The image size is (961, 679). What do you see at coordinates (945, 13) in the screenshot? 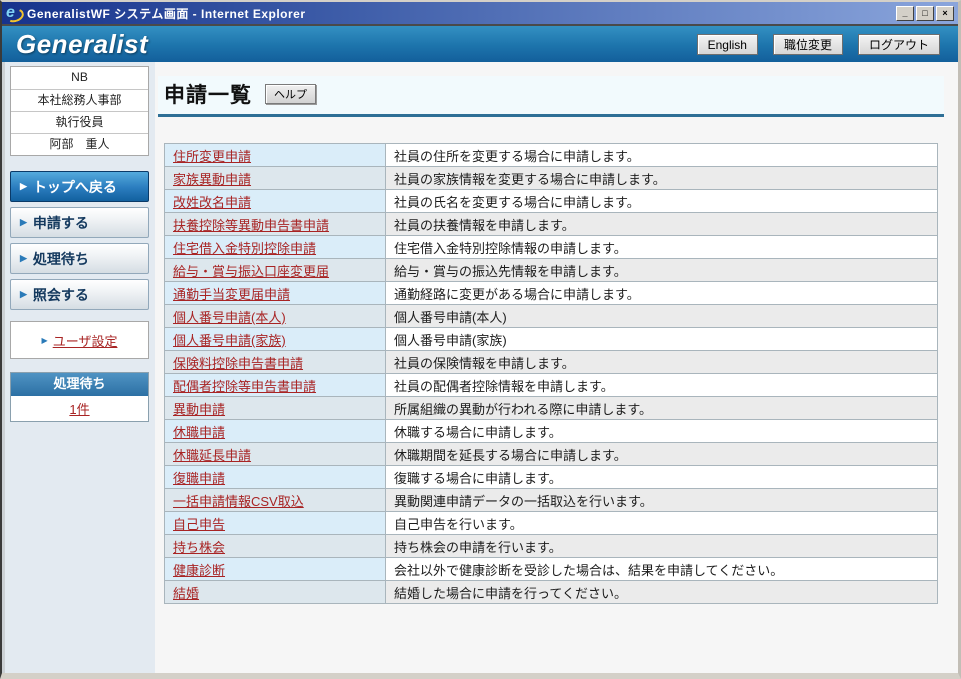
I see `close-button: ×` at bounding box center [945, 13].